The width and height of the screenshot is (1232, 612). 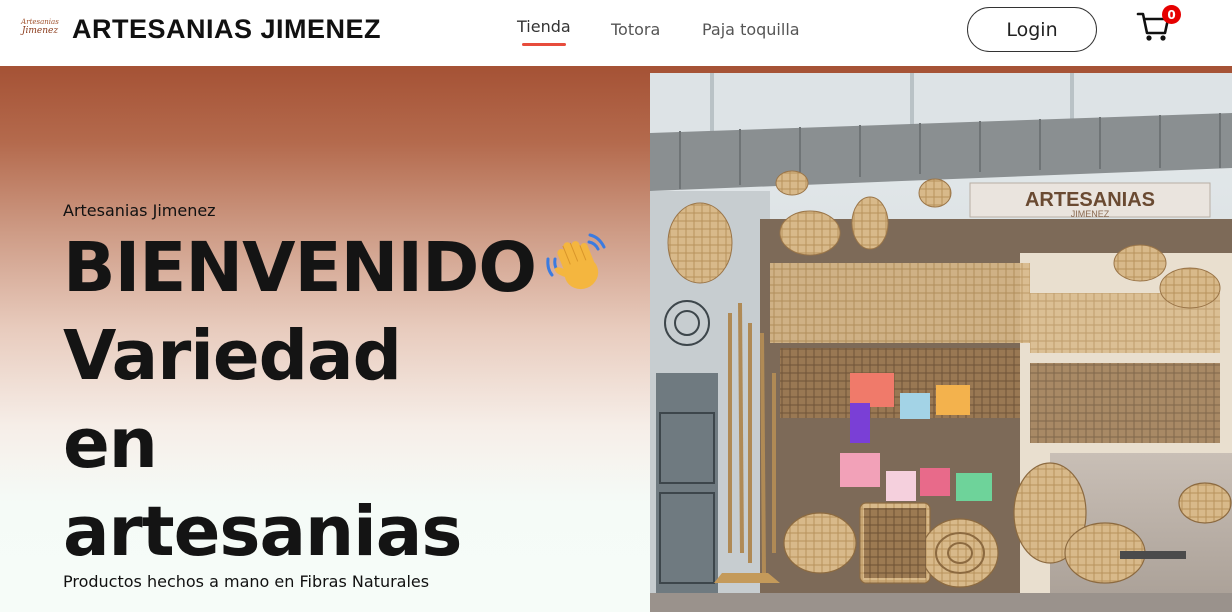 What do you see at coordinates (232, 356) in the screenshot?
I see `headline-line-2: Variedad` at bounding box center [232, 356].